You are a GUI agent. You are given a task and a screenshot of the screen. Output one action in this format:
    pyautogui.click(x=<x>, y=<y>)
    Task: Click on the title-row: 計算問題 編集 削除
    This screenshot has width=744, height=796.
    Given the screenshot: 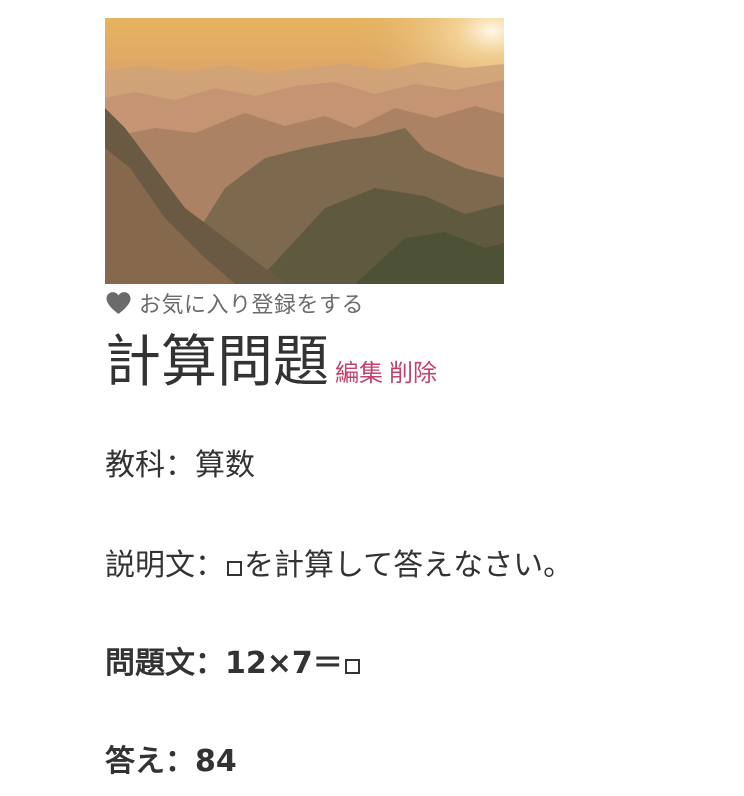 What is the action you would take?
    pyautogui.click(x=415, y=363)
    